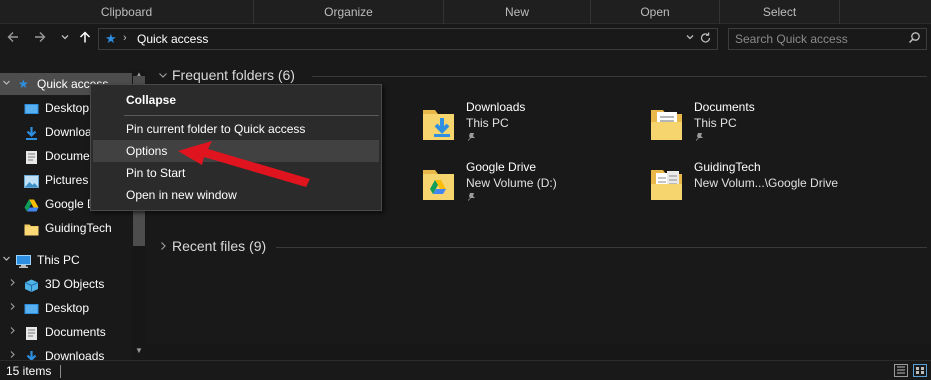  I want to click on menu-separator, so click(251, 115).